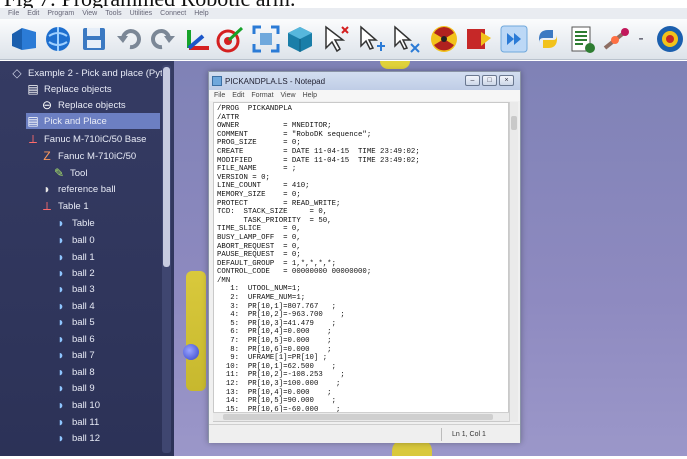 Image resolution: width=687 pixels, height=459 pixels. I want to click on code-line: 11: PR[10,2]=-108.253 ;, so click(281, 375).